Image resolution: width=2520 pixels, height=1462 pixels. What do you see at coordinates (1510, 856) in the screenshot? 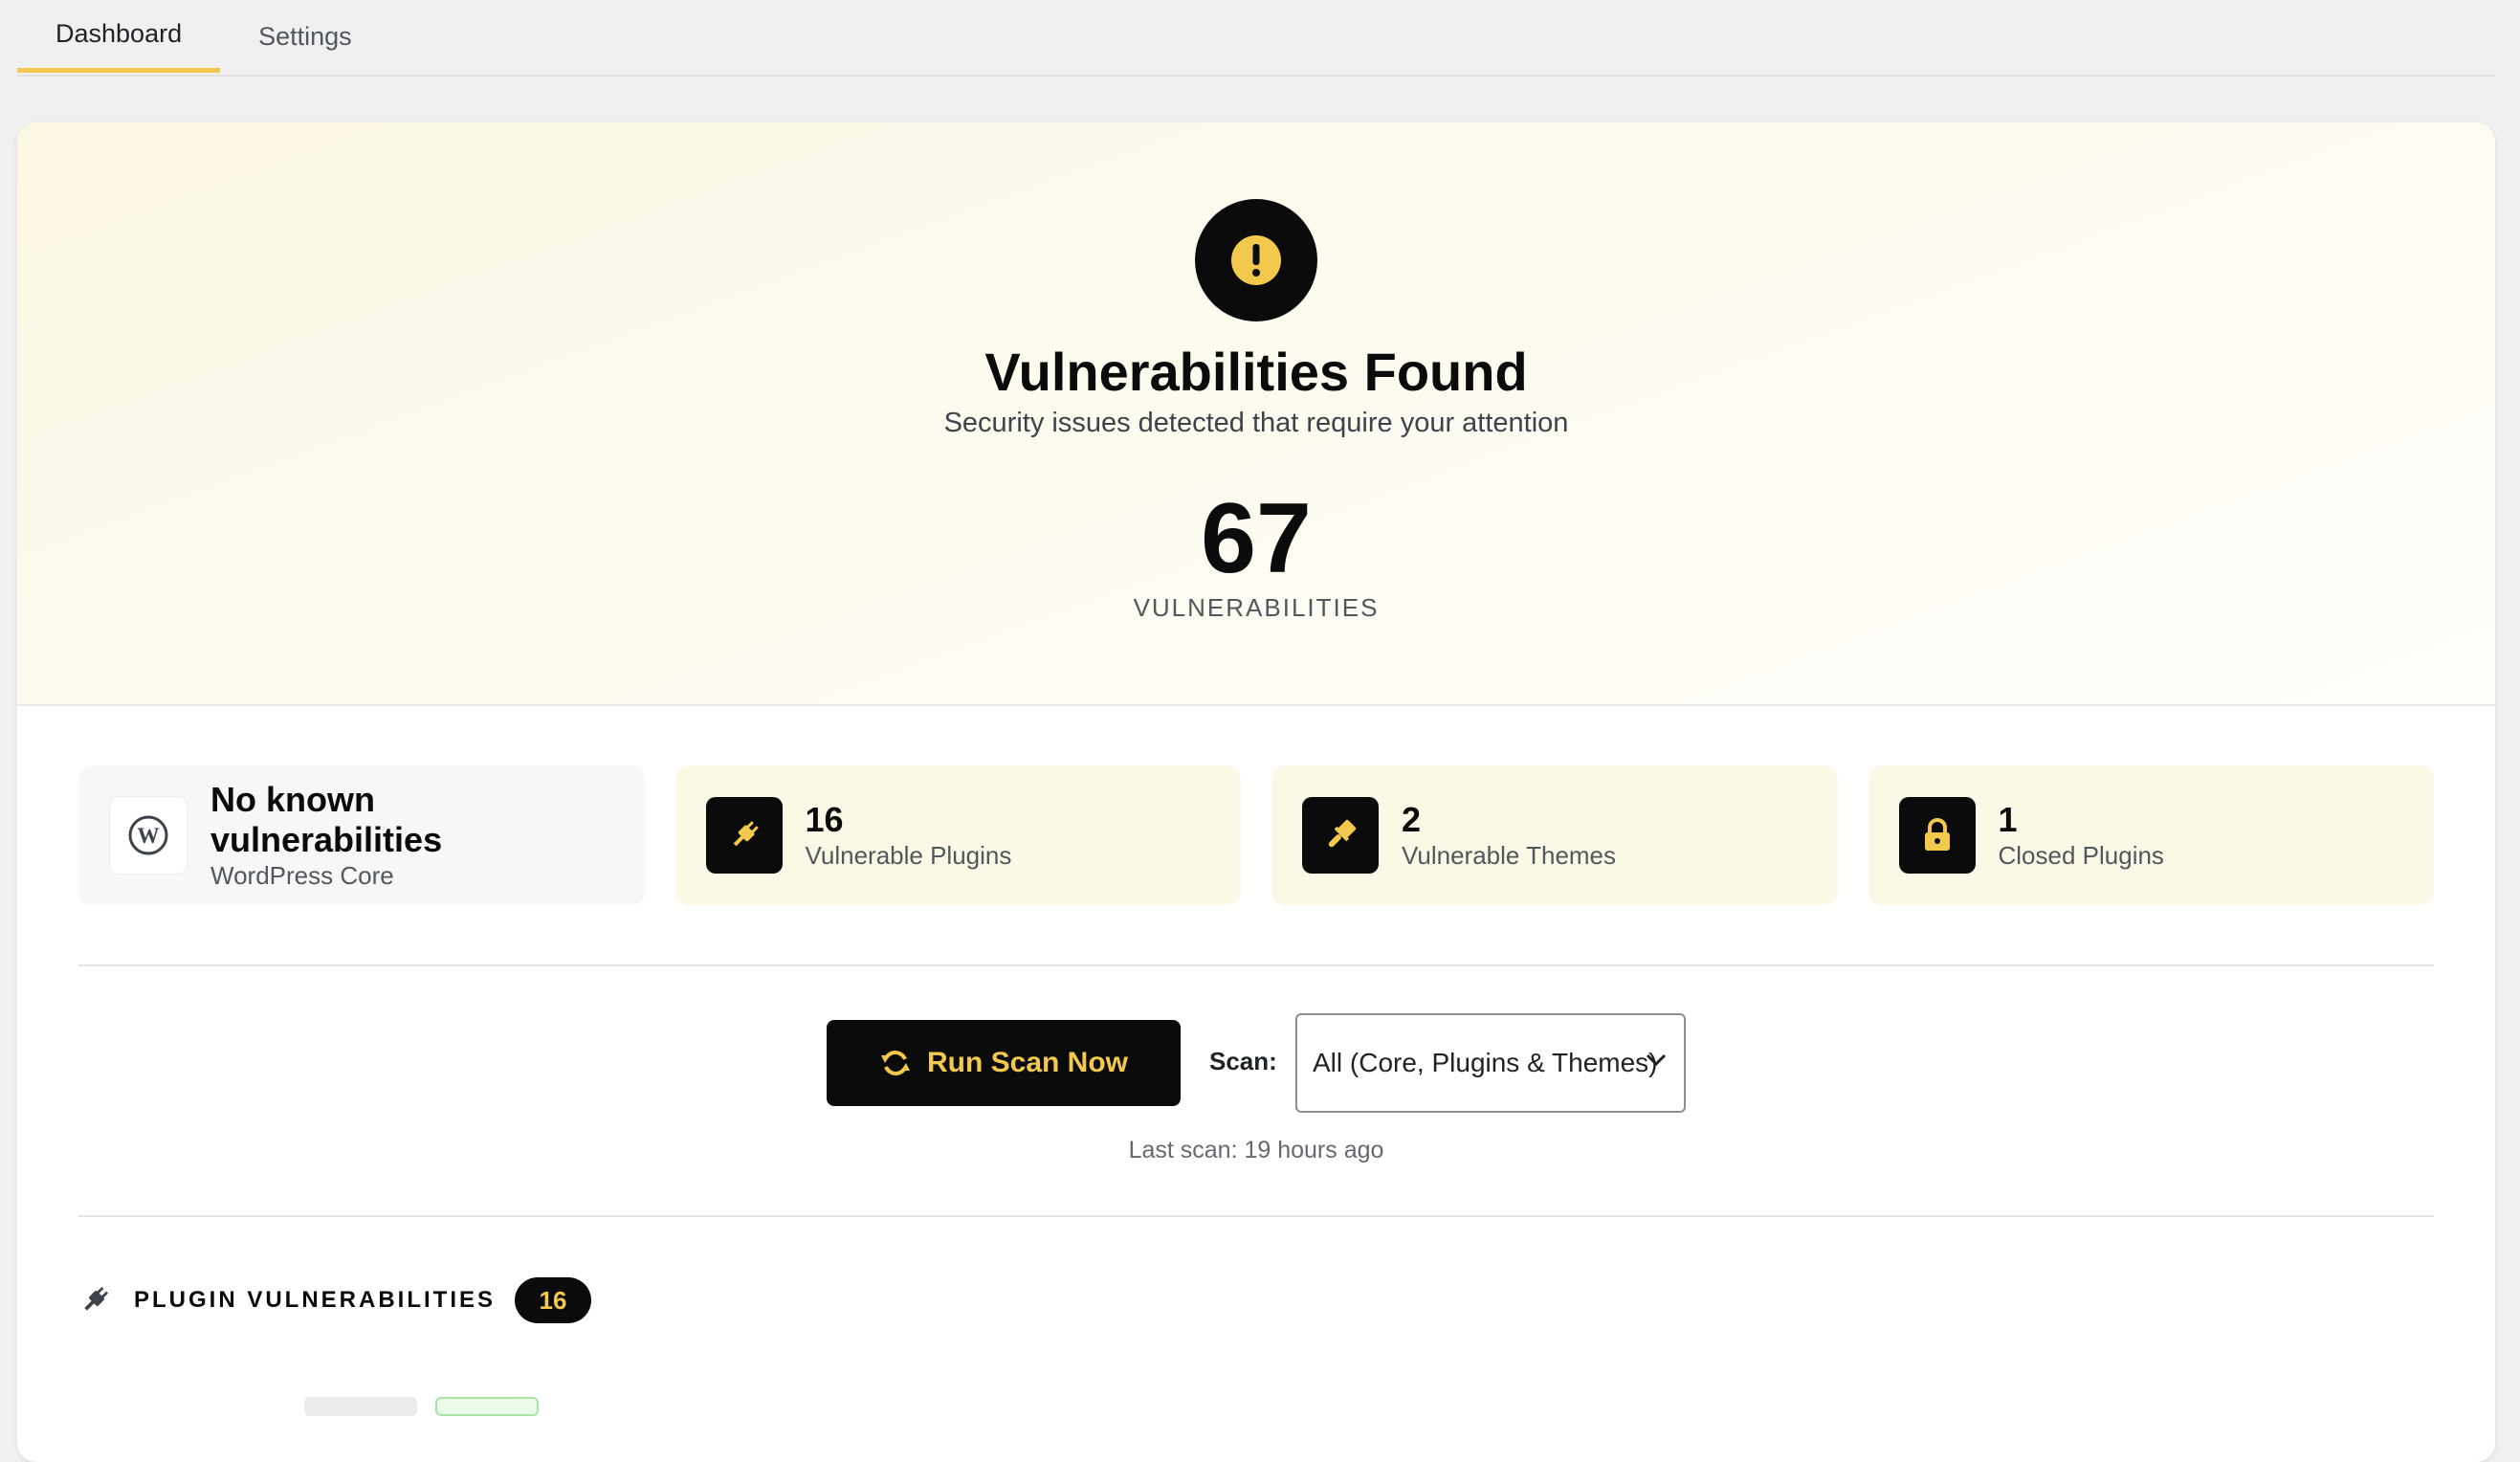
I see `stat-label: Vulnerable Themes` at bounding box center [1510, 856].